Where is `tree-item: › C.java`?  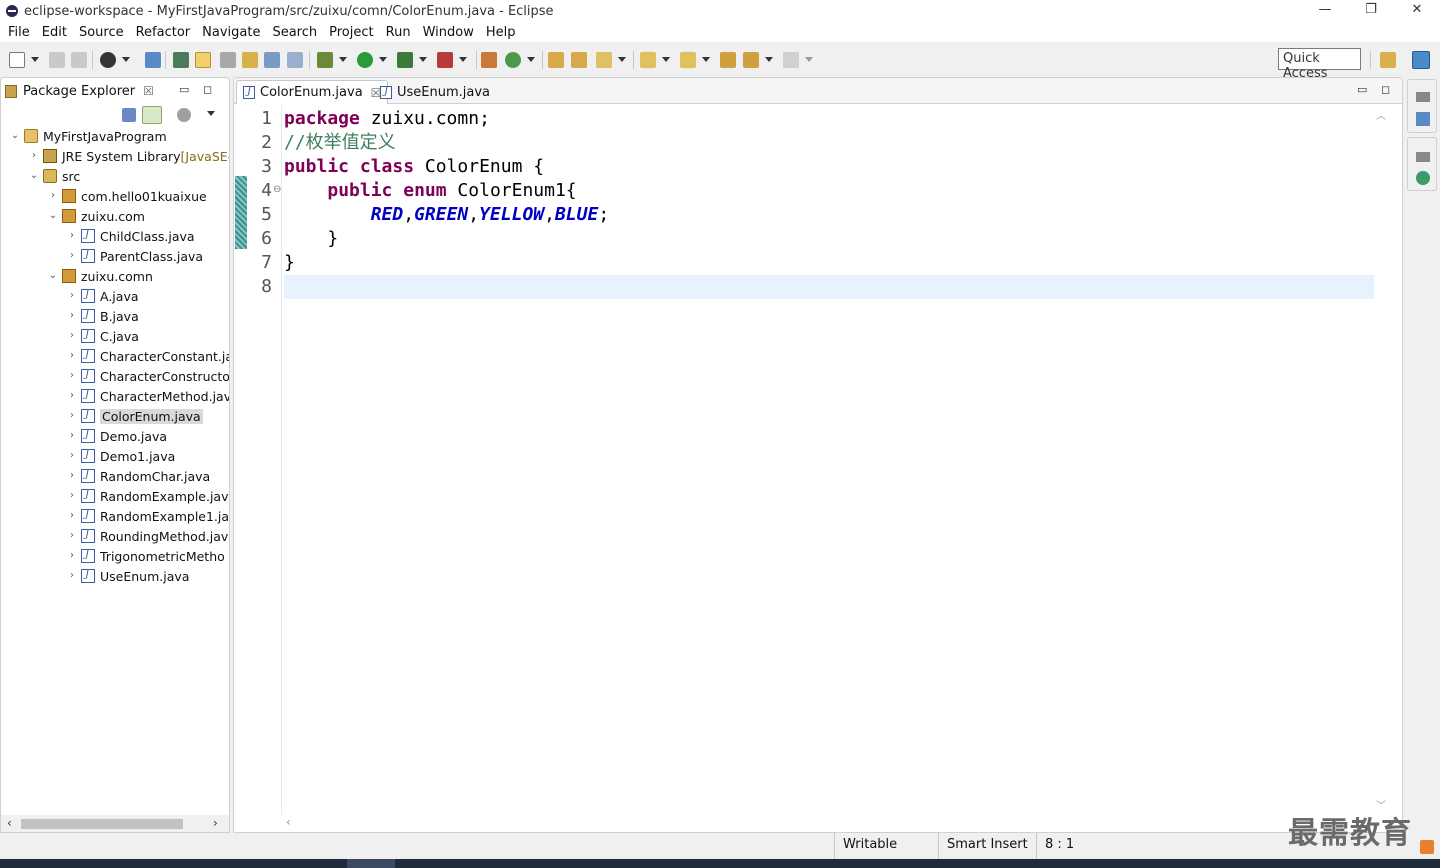 tree-item: › C.java is located at coordinates (103, 336).